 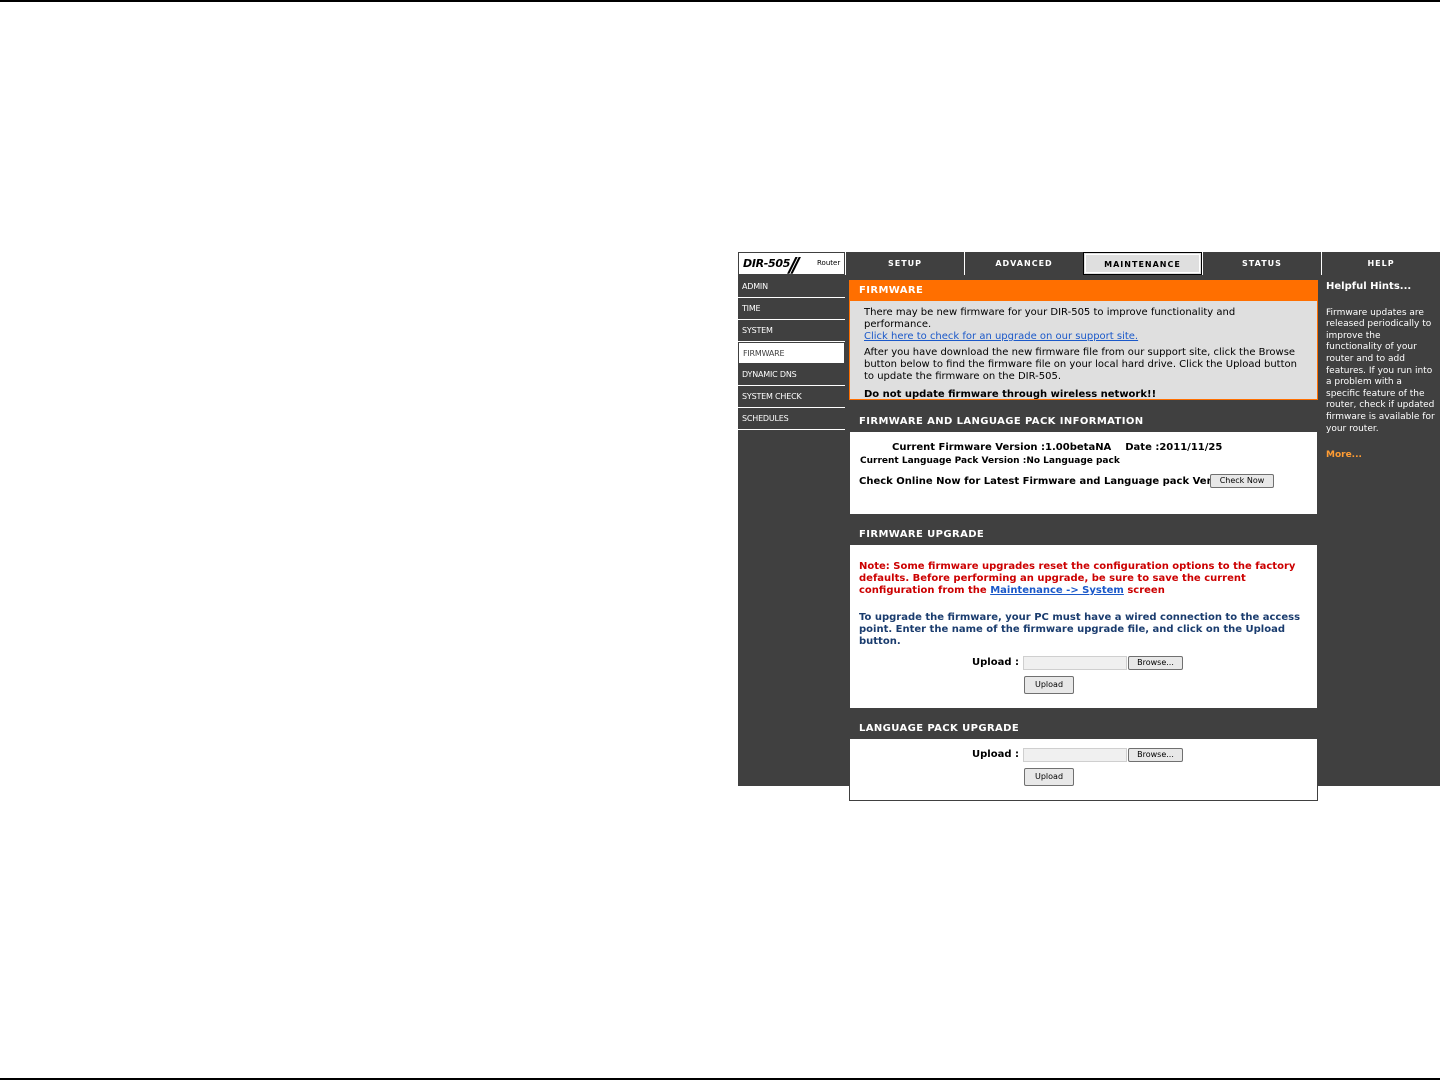 What do you see at coordinates (1073, 461) in the screenshot?
I see `language-pack-value: No Language pack` at bounding box center [1073, 461].